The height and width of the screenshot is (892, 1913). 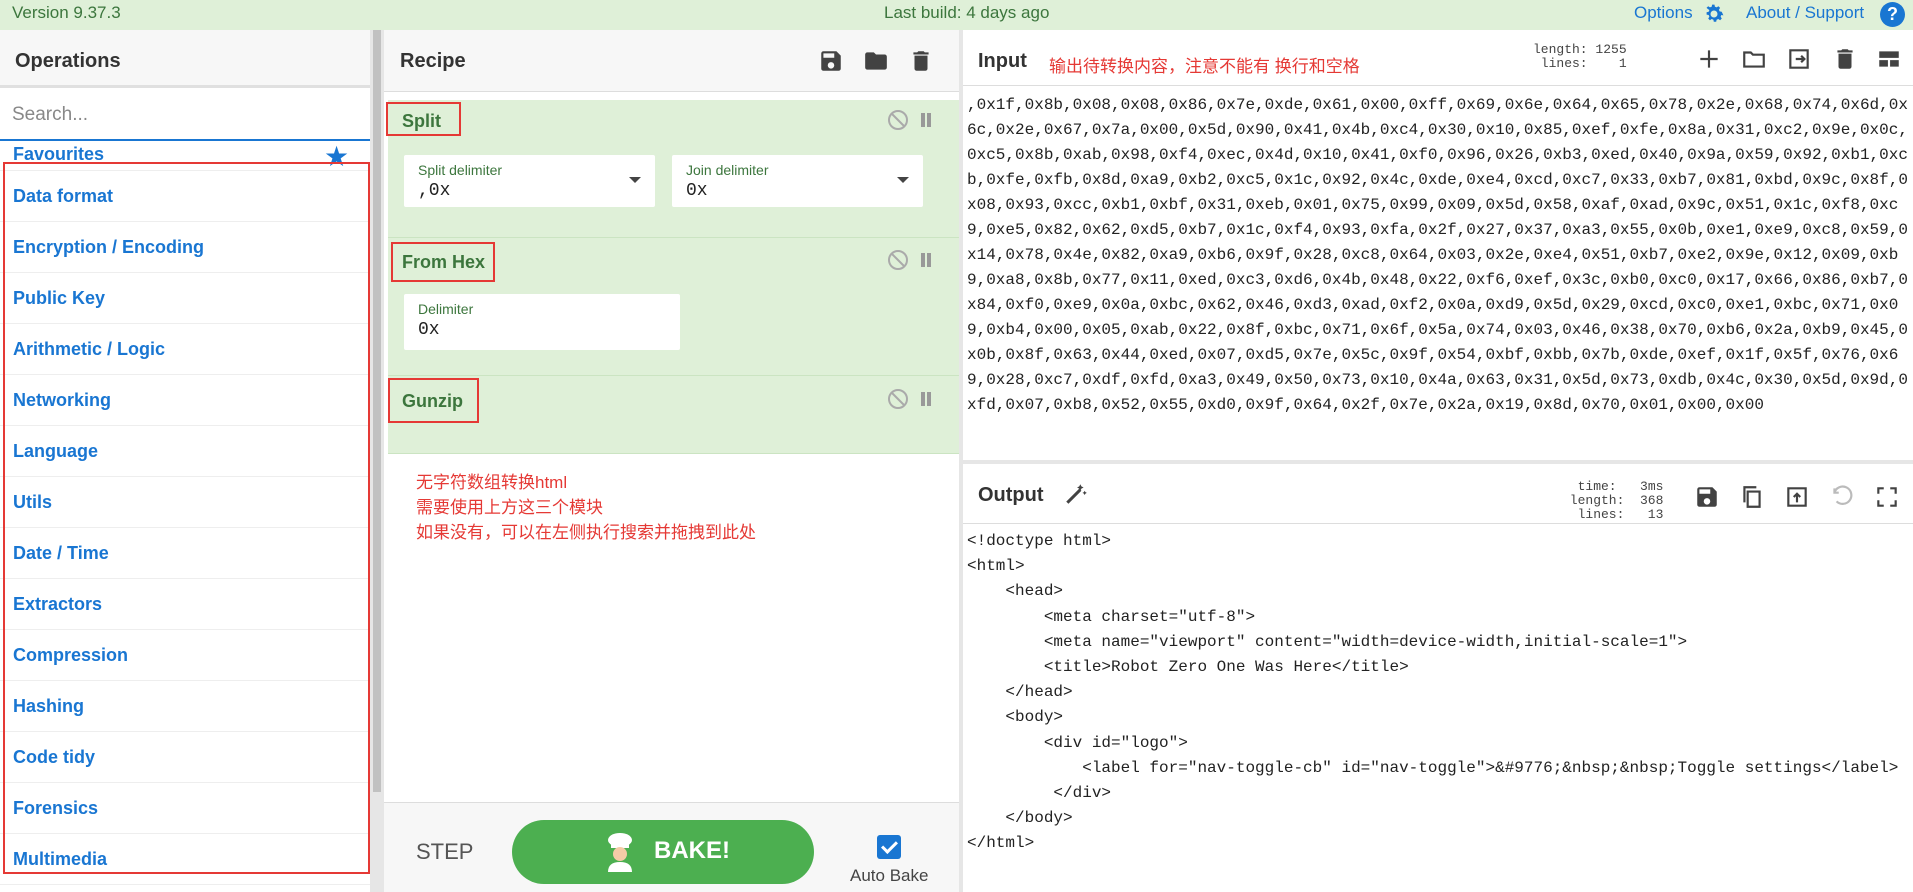 I want to click on note-line: 无字符数组转换html, so click(x=492, y=482).